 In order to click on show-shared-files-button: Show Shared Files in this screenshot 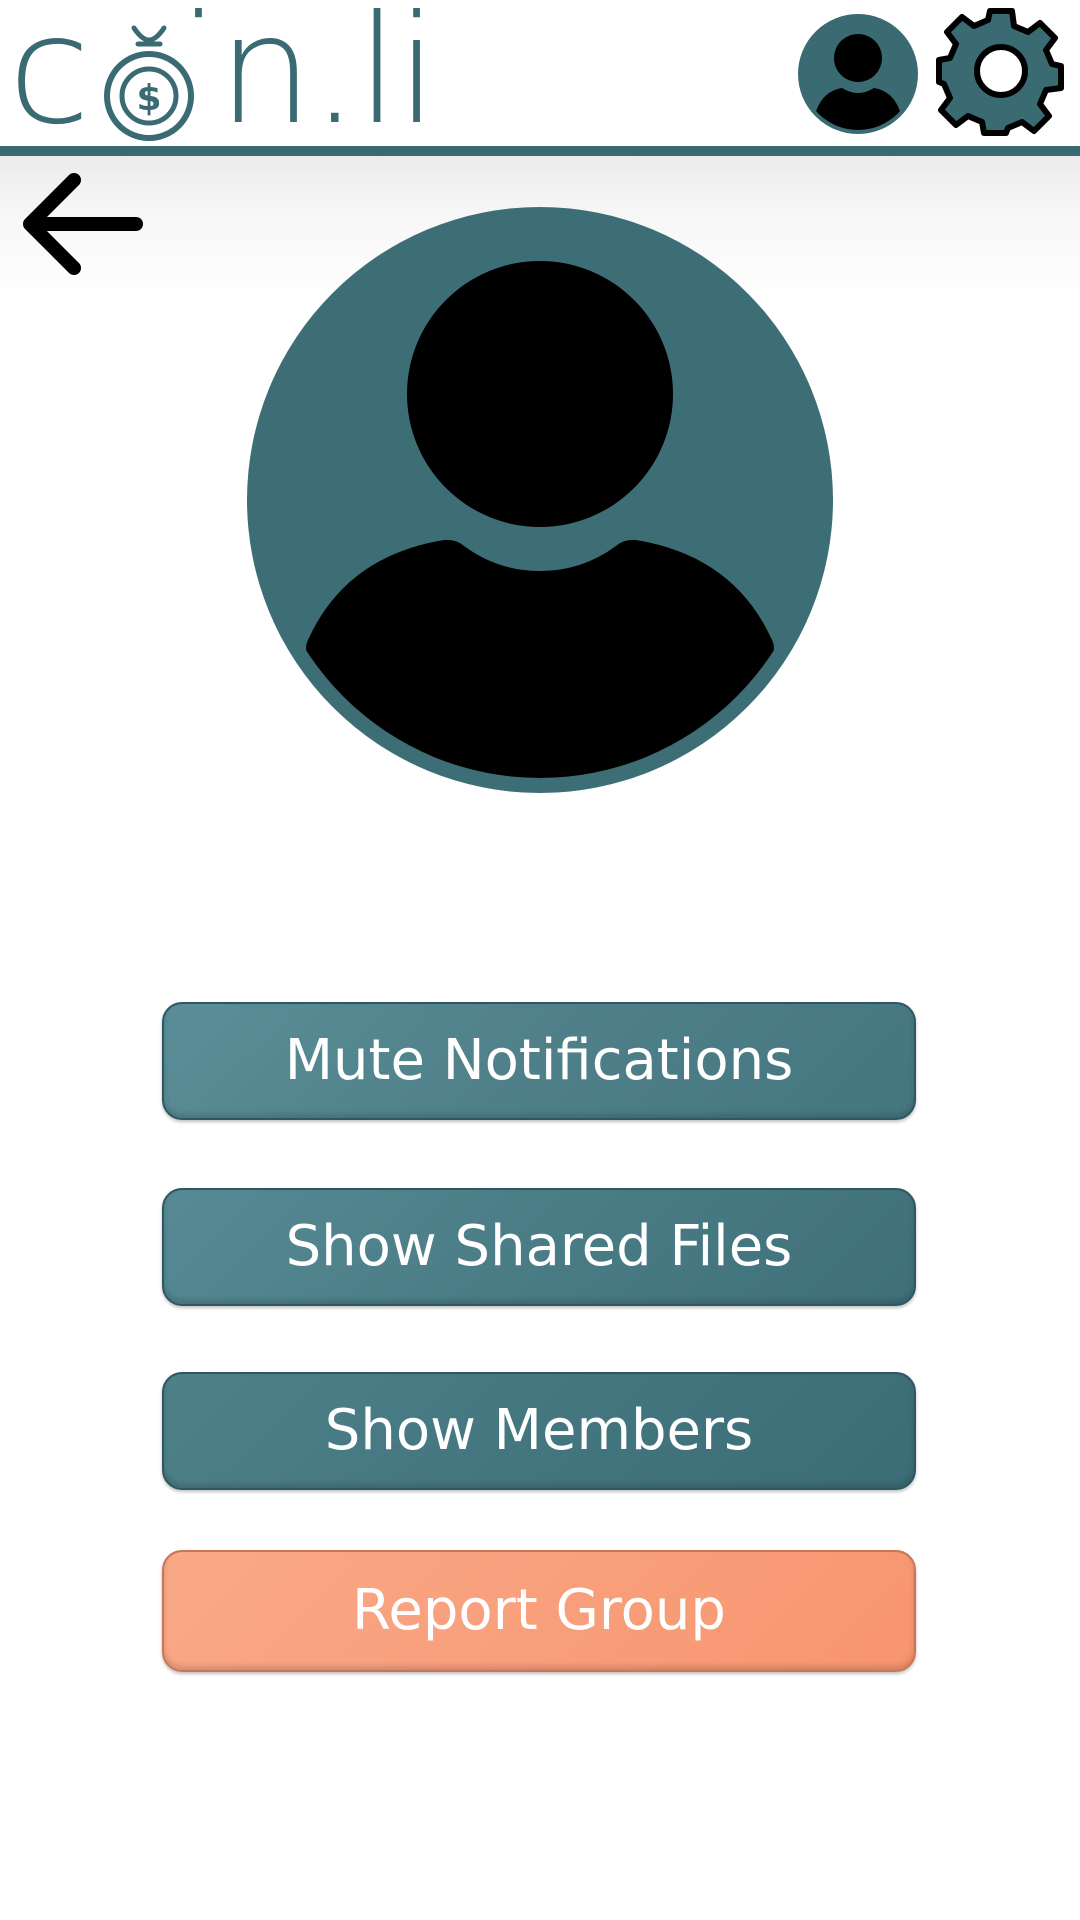, I will do `click(539, 1247)`.